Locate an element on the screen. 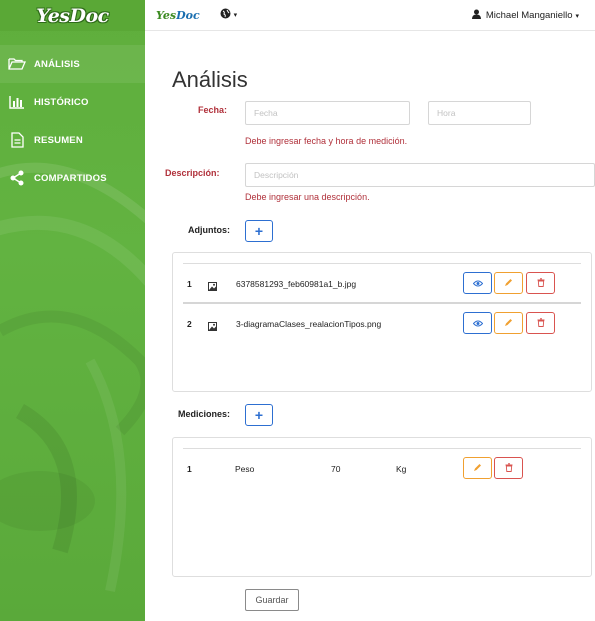  top-navbar: YesDoc ▾ Michael Manganiello ▾ is located at coordinates (370, 15).